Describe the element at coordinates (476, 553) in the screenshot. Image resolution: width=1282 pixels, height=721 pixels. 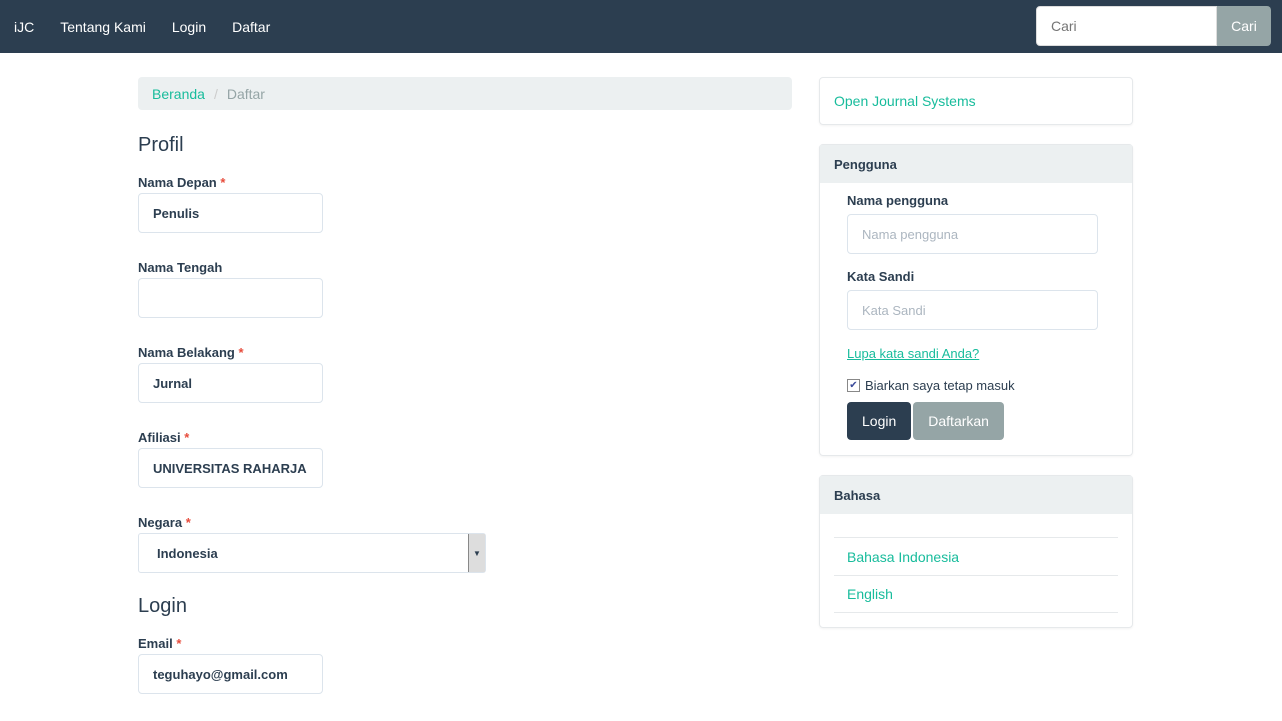
I see `chevron-down-icon: ▼` at that location.